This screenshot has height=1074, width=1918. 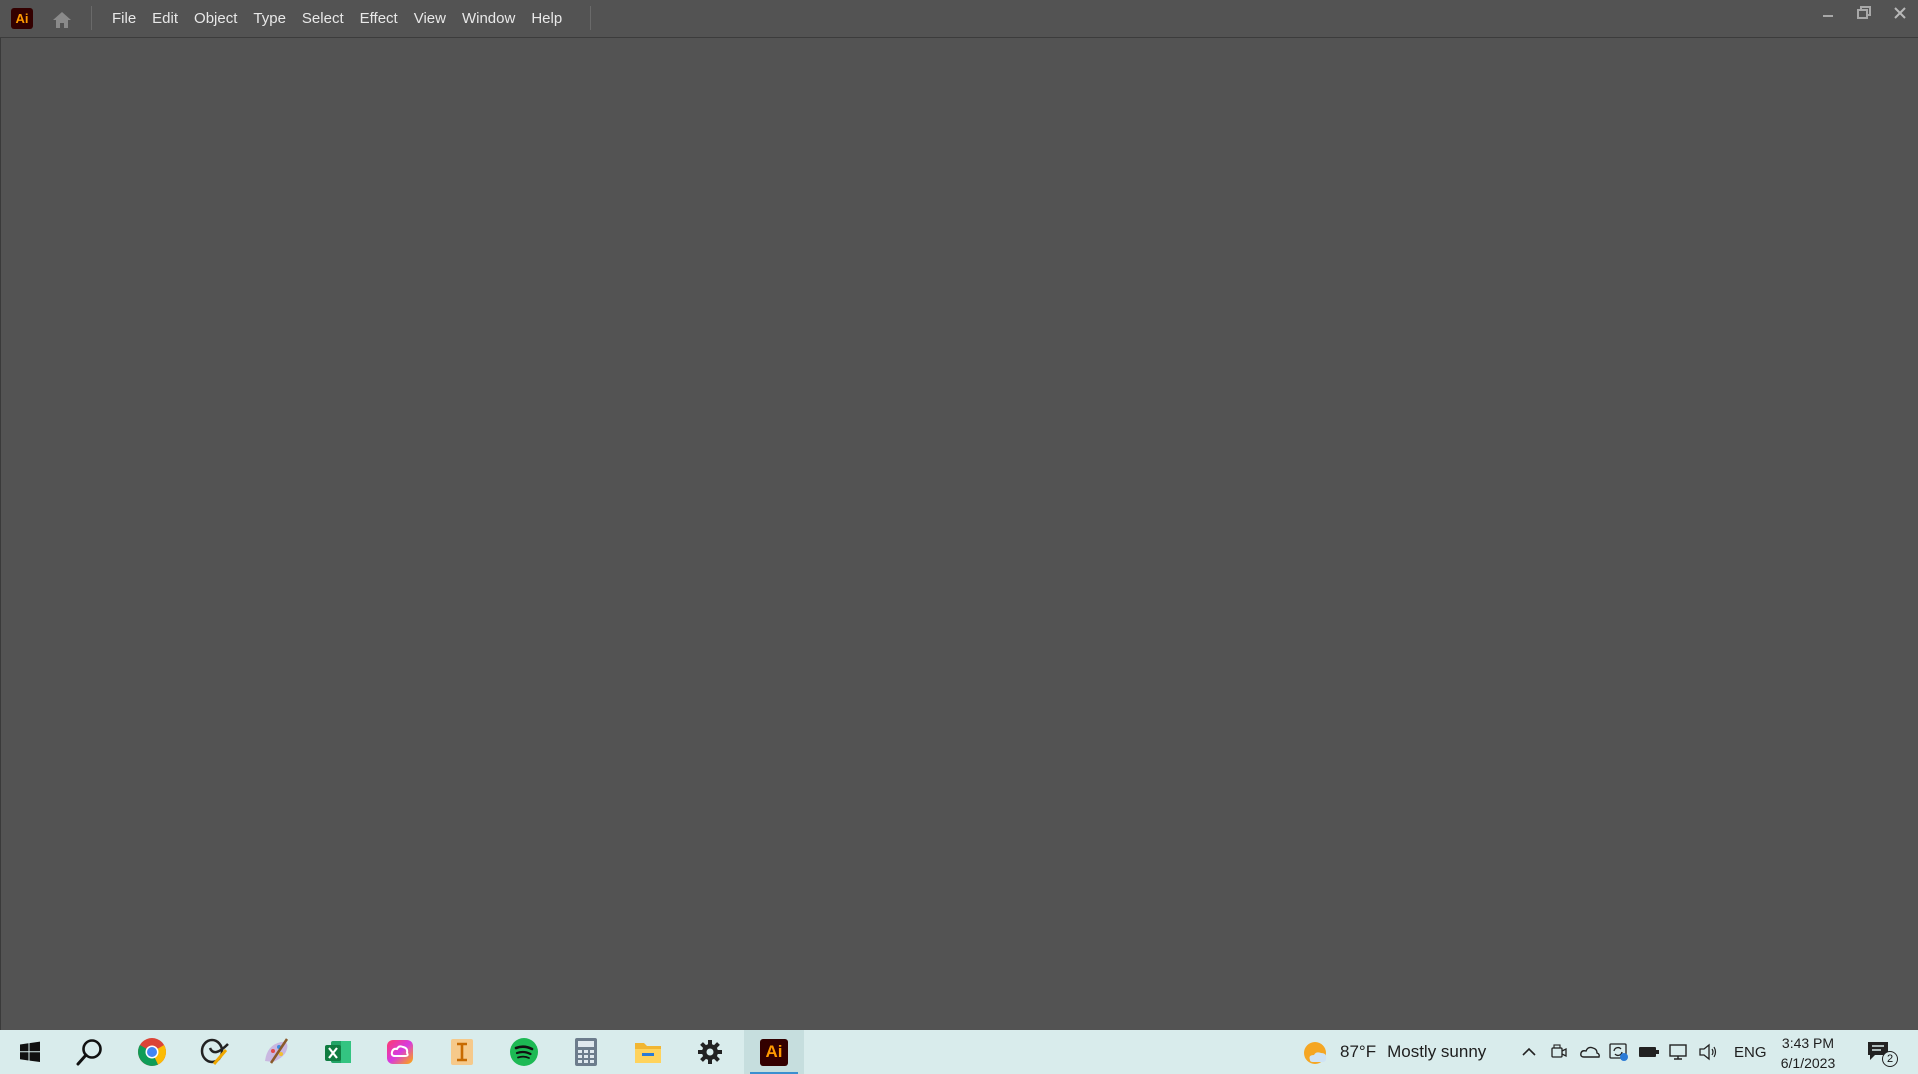 I want to click on restore-button, so click(x=1864, y=13).